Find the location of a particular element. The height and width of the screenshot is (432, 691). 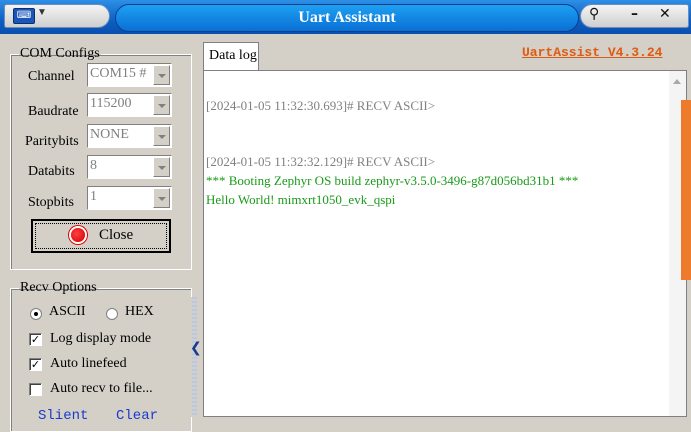

recv-options-legend: Recv Options is located at coordinates (58, 287).